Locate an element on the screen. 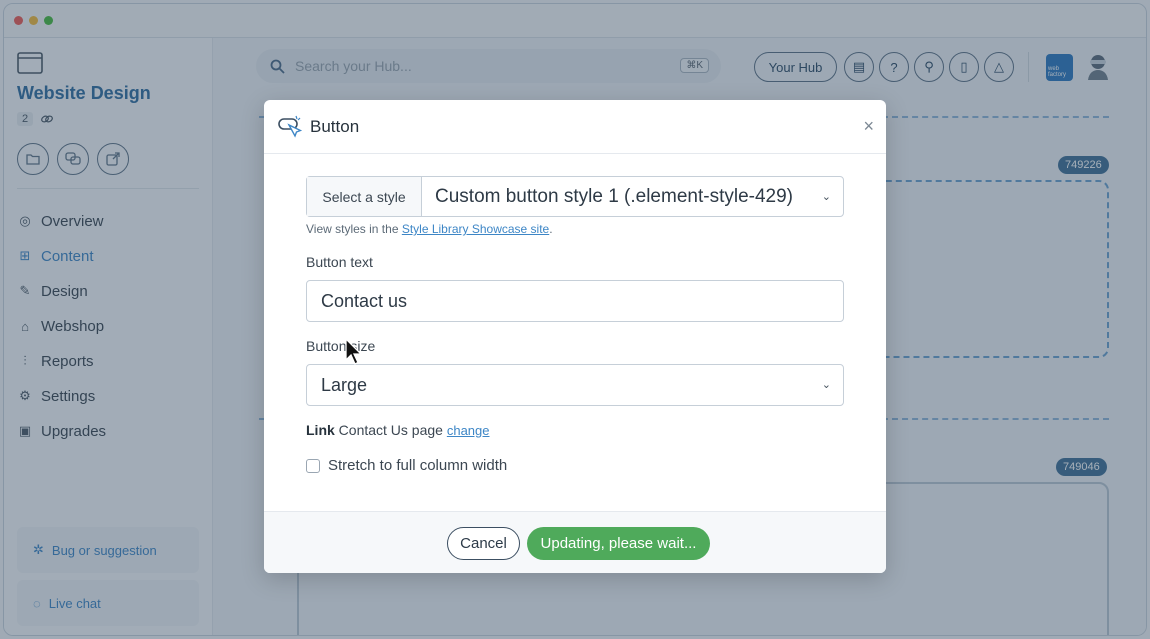  button-size-value: Large is located at coordinates (344, 384).